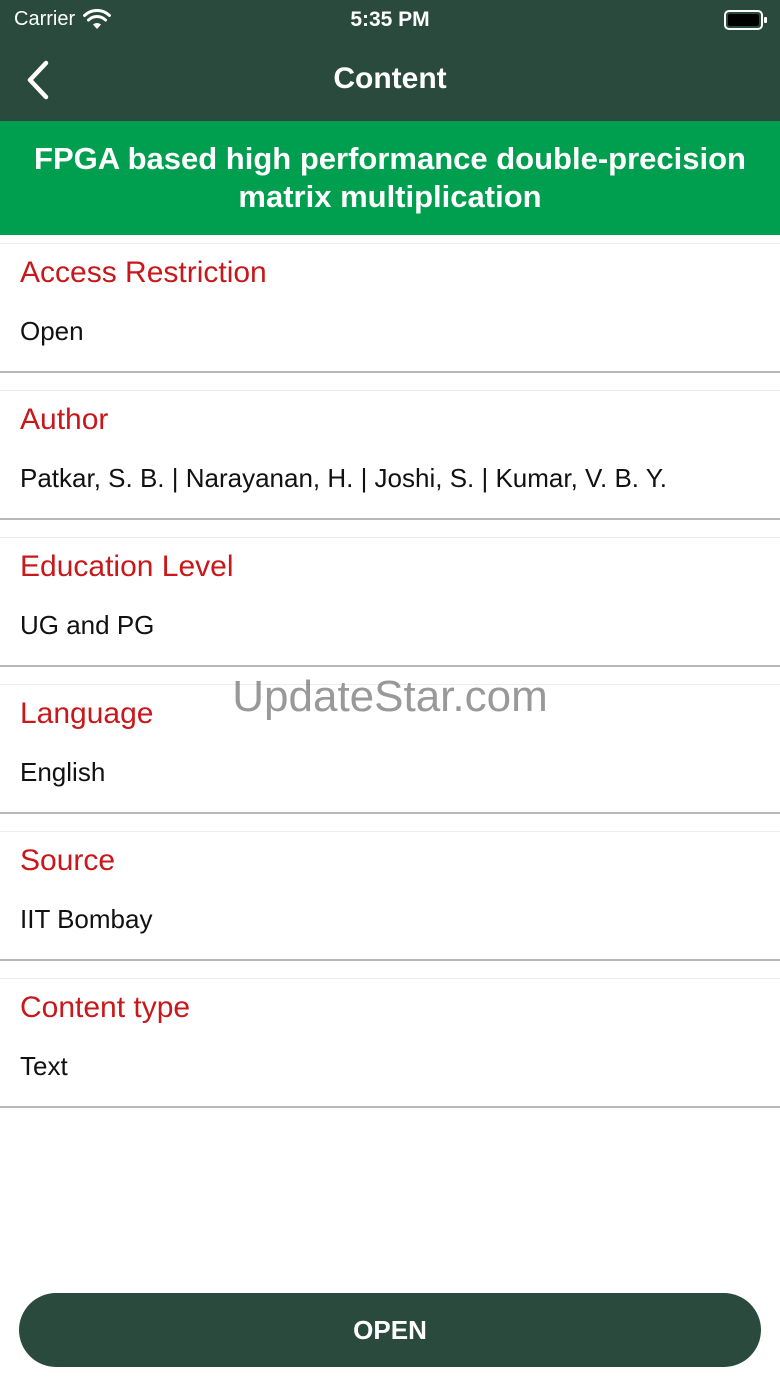 The height and width of the screenshot is (1387, 780). Describe the element at coordinates (390, 1043) in the screenshot. I see `detail-card-content-type: Content type Text` at that location.